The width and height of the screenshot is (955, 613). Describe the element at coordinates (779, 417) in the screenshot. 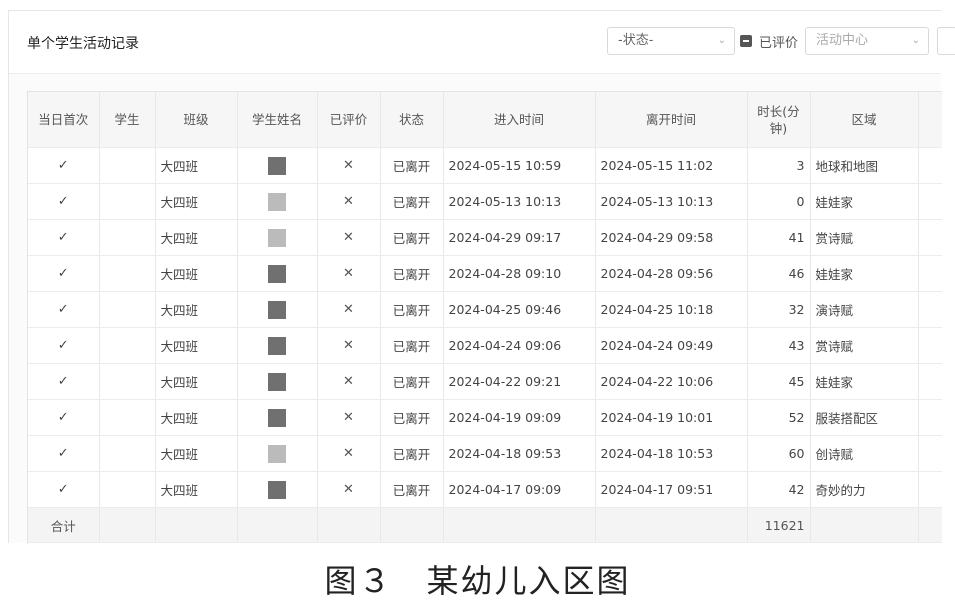

I see `duration-cell: 52` at that location.